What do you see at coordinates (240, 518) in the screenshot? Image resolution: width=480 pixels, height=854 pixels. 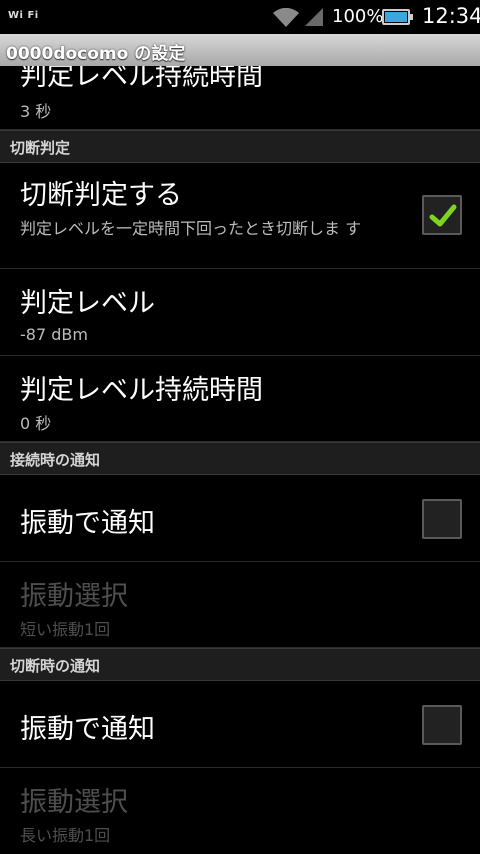 I see `list-item-connect-vibrate: 振動で通知` at bounding box center [240, 518].